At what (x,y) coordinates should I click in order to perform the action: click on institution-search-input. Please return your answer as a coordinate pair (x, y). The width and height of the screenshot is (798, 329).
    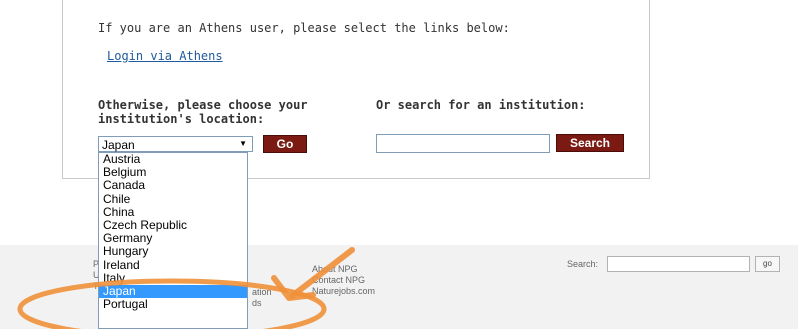
    Looking at the image, I should click on (463, 143).